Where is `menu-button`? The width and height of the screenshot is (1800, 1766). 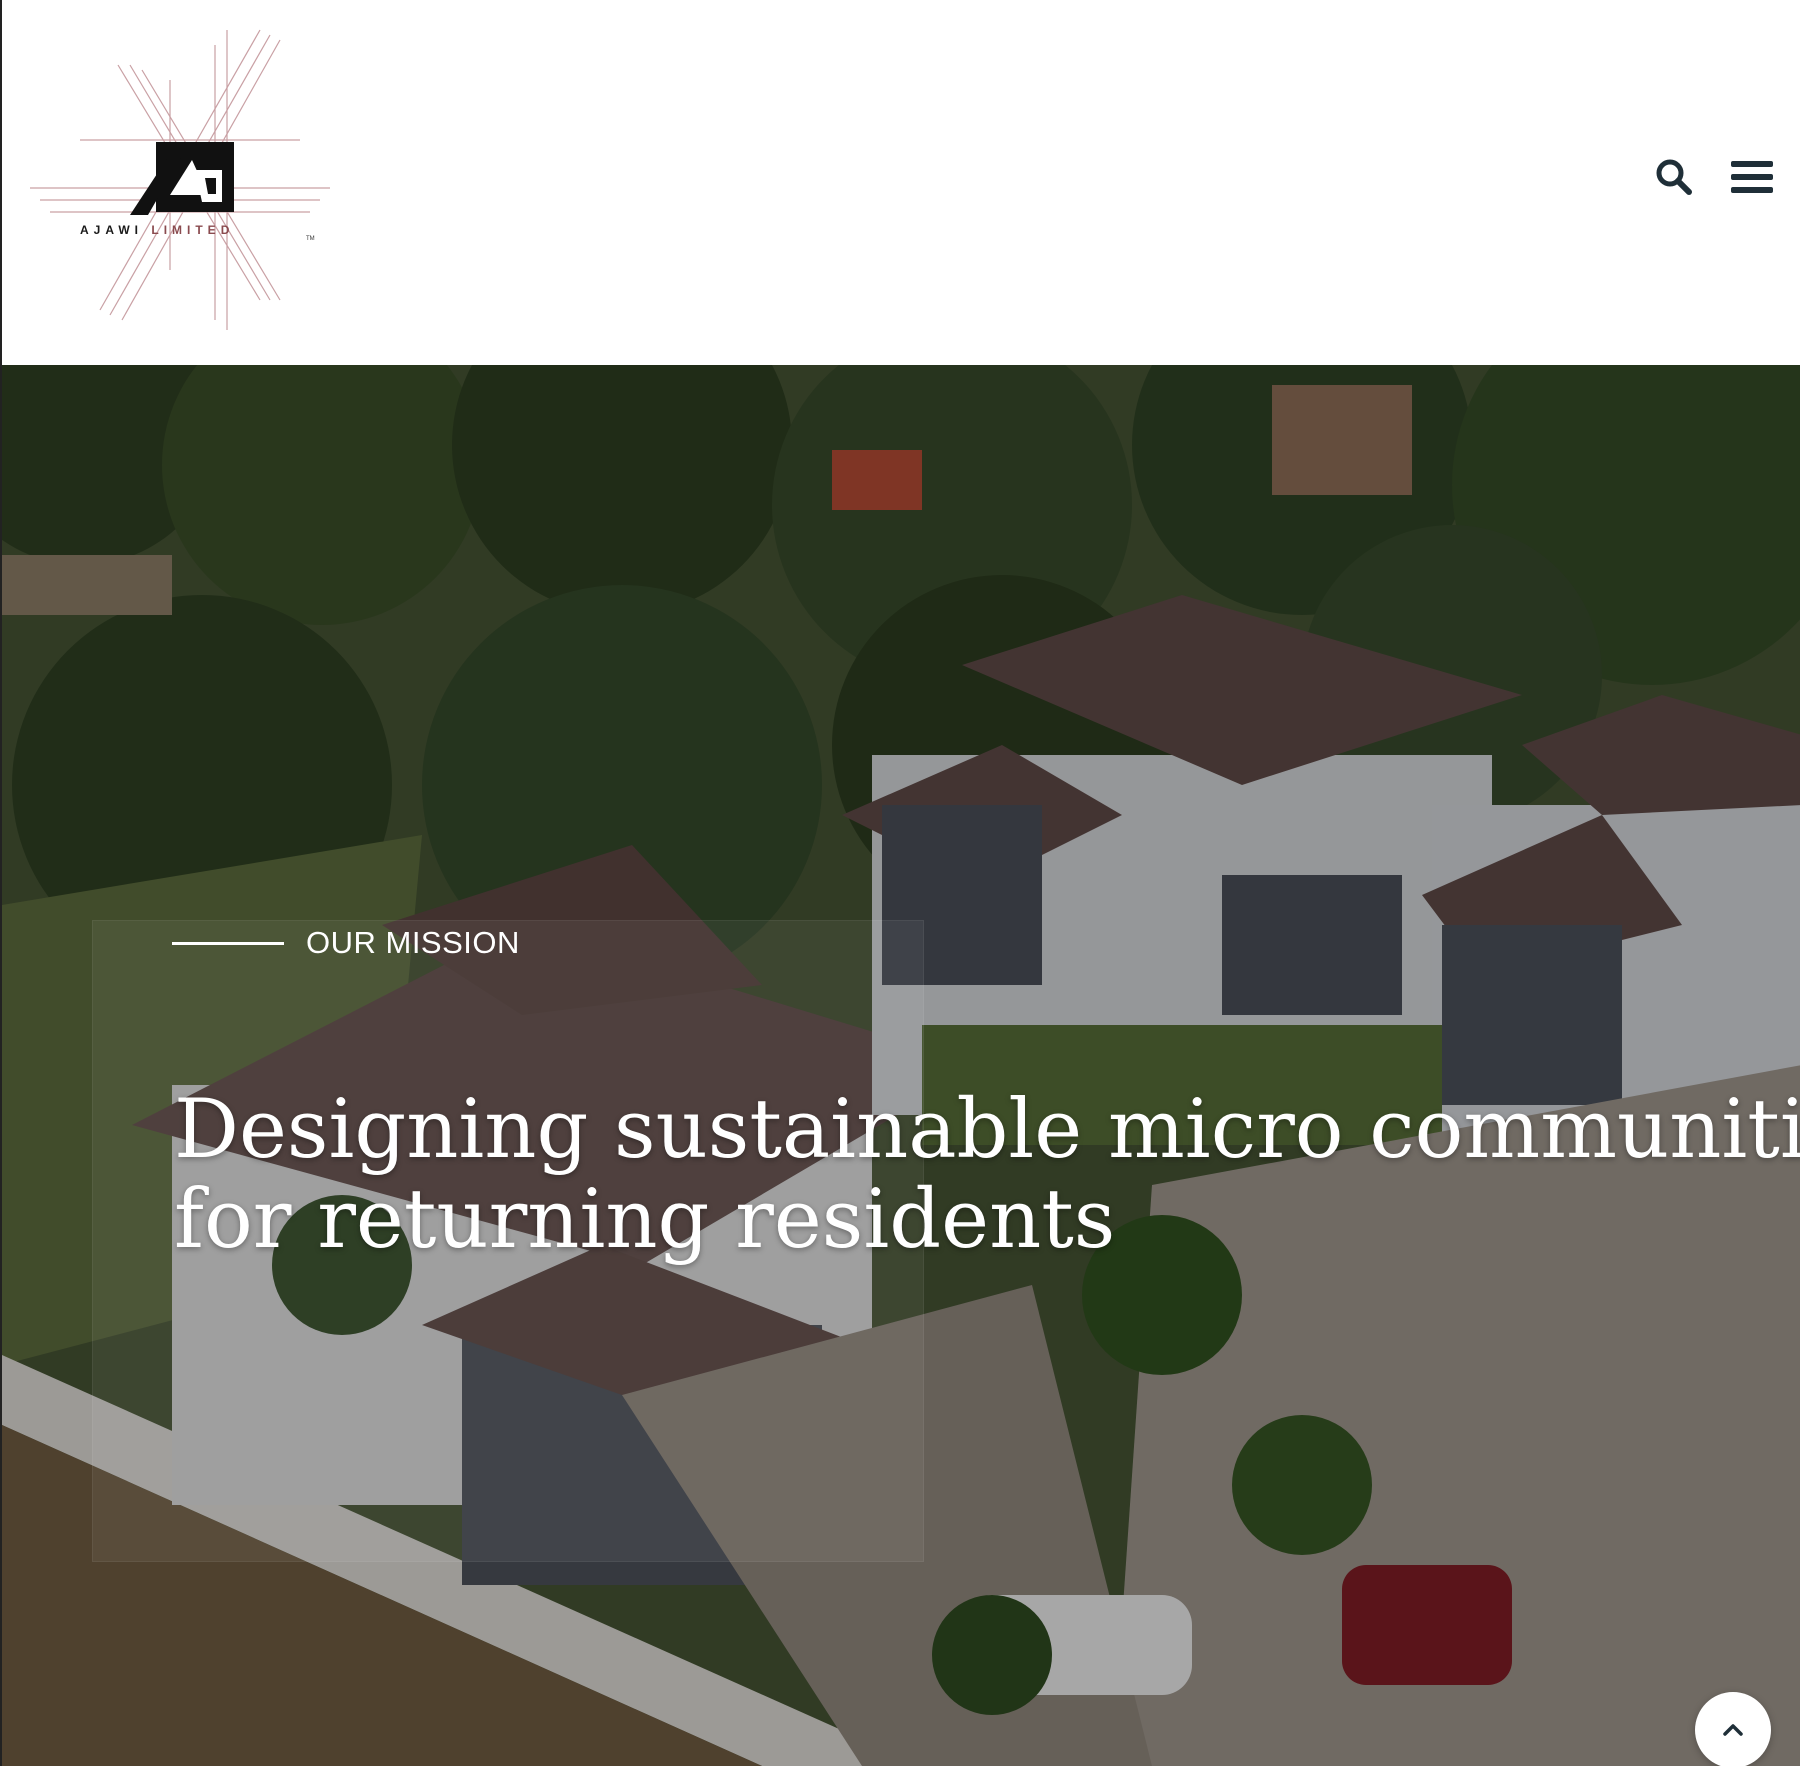
menu-button is located at coordinates (1752, 177).